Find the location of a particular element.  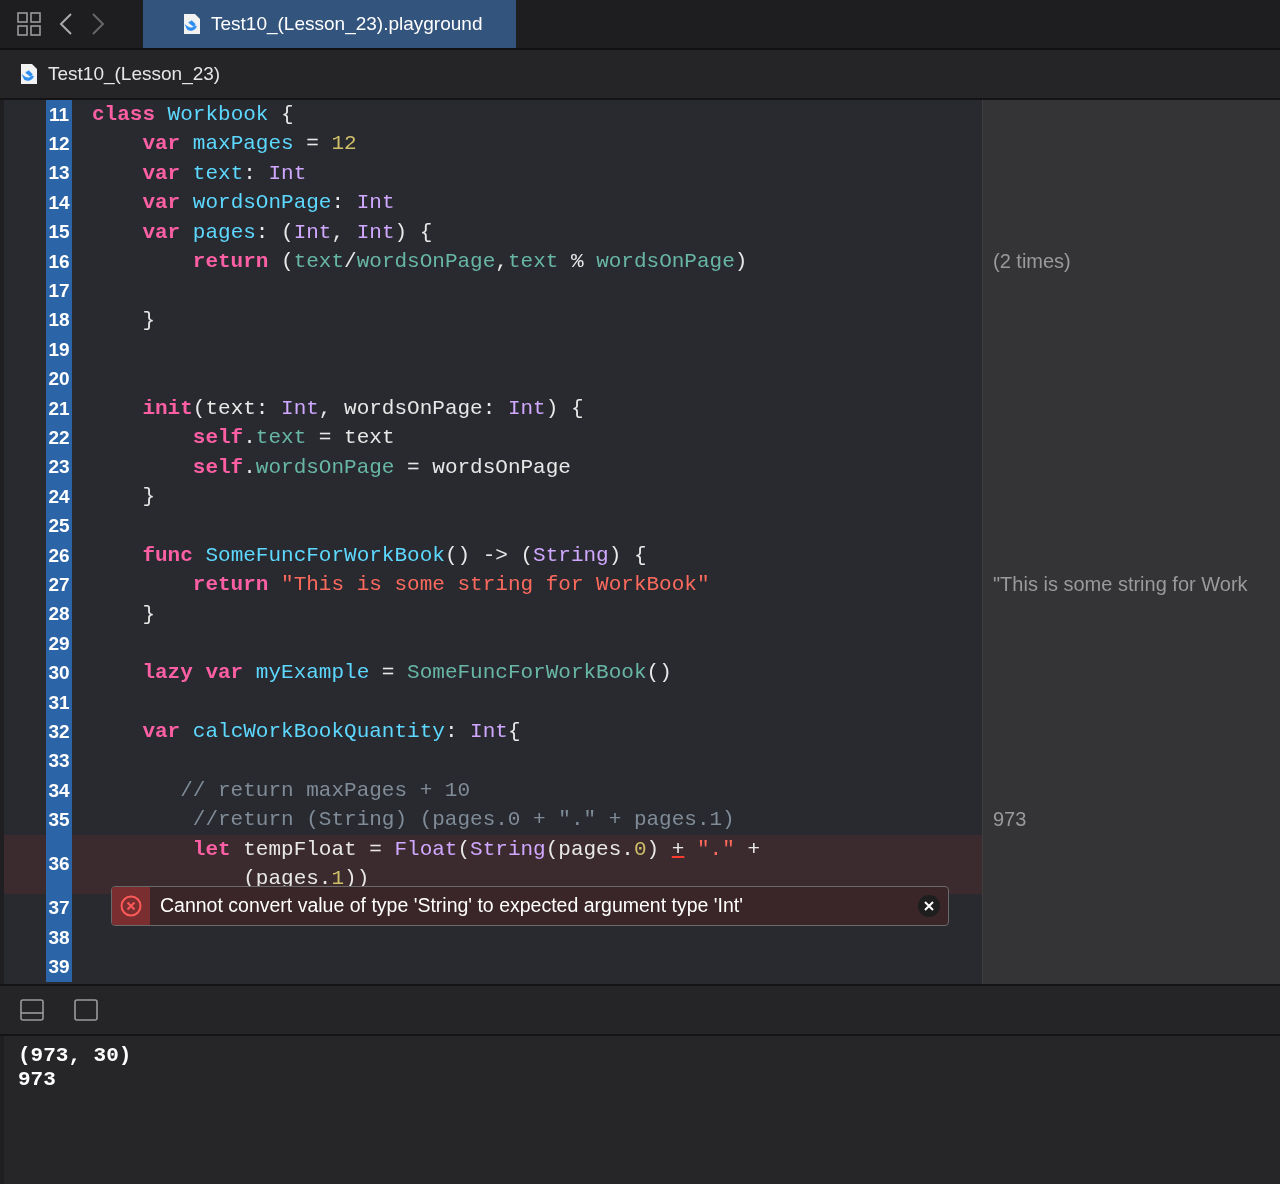

error-message: Cannot convert value of type 'String' to expected argument type 'Int' is located at coordinates (451, 906).